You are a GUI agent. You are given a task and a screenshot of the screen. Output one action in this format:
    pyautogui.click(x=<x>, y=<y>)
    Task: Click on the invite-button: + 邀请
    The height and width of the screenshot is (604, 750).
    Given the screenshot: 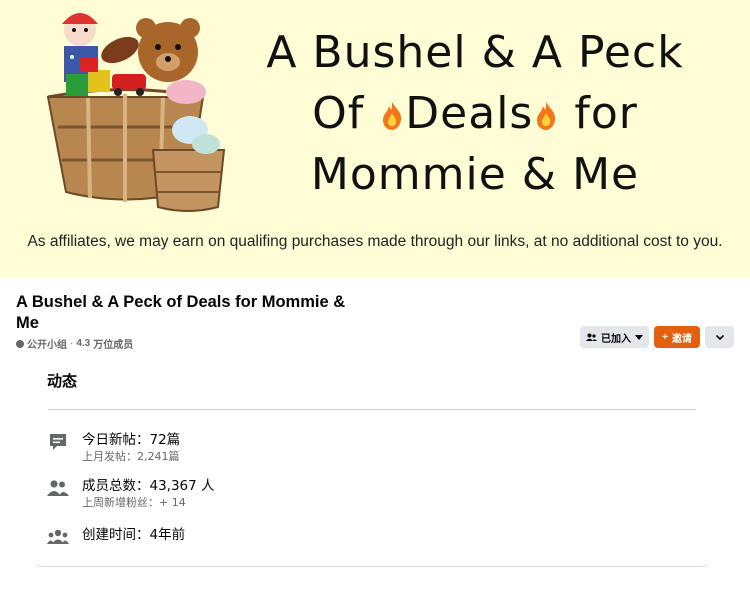 What is the action you would take?
    pyautogui.click(x=677, y=337)
    